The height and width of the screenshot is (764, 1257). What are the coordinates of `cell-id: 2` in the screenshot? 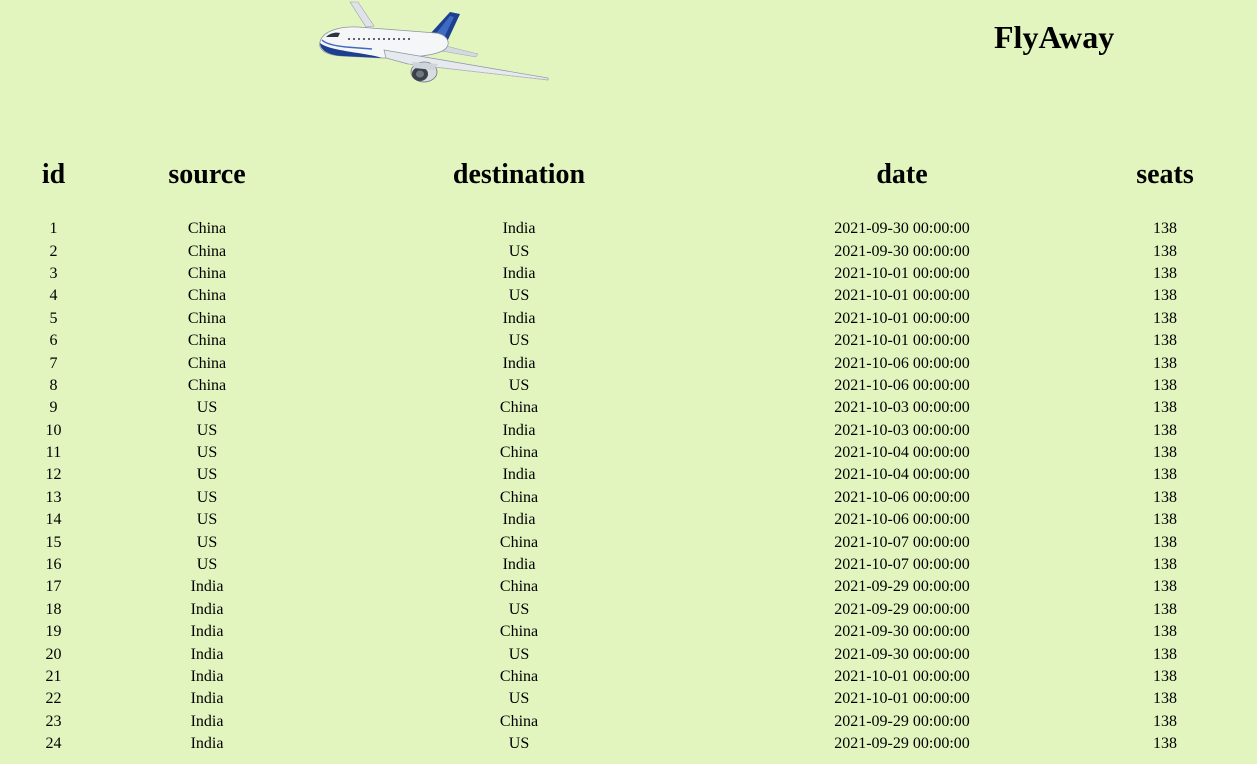 It's located at (53, 251).